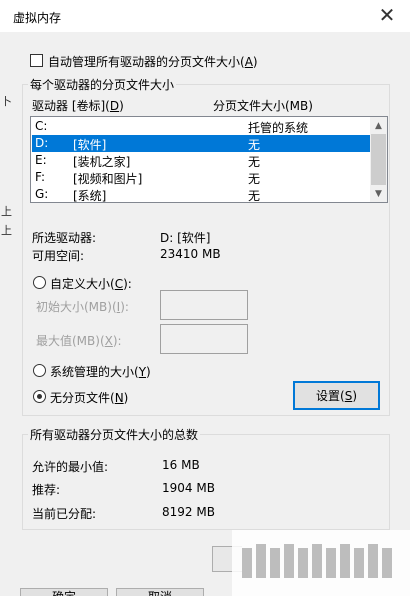 The height and width of the screenshot is (596, 410). Describe the element at coordinates (190, 254) in the screenshot. I see `free-space-value: 23410 MB` at that location.